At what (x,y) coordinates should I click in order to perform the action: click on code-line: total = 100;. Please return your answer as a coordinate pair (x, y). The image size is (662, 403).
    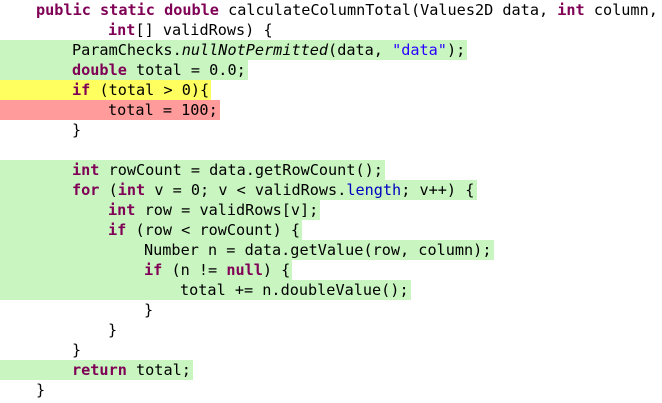
    Looking at the image, I should click on (331, 110).